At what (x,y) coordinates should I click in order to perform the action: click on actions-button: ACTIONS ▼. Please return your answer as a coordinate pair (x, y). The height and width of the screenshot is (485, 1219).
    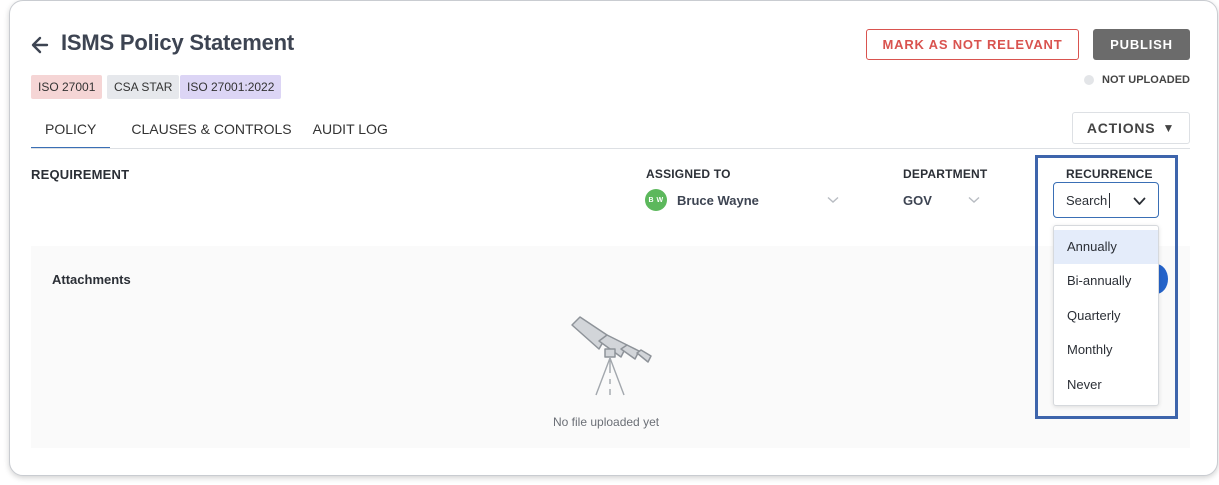
    Looking at the image, I should click on (1131, 128).